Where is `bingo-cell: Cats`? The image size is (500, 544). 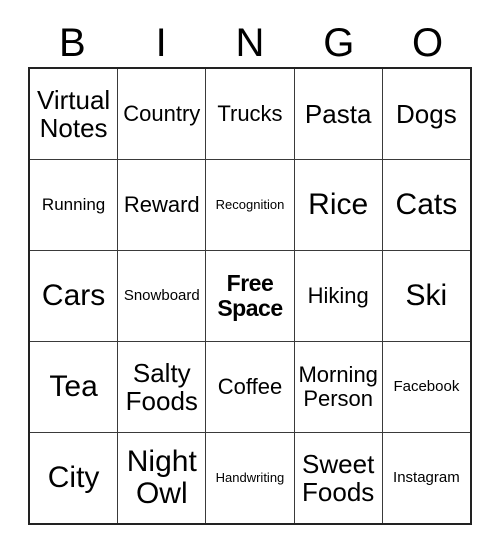
bingo-cell: Cats is located at coordinates (426, 205).